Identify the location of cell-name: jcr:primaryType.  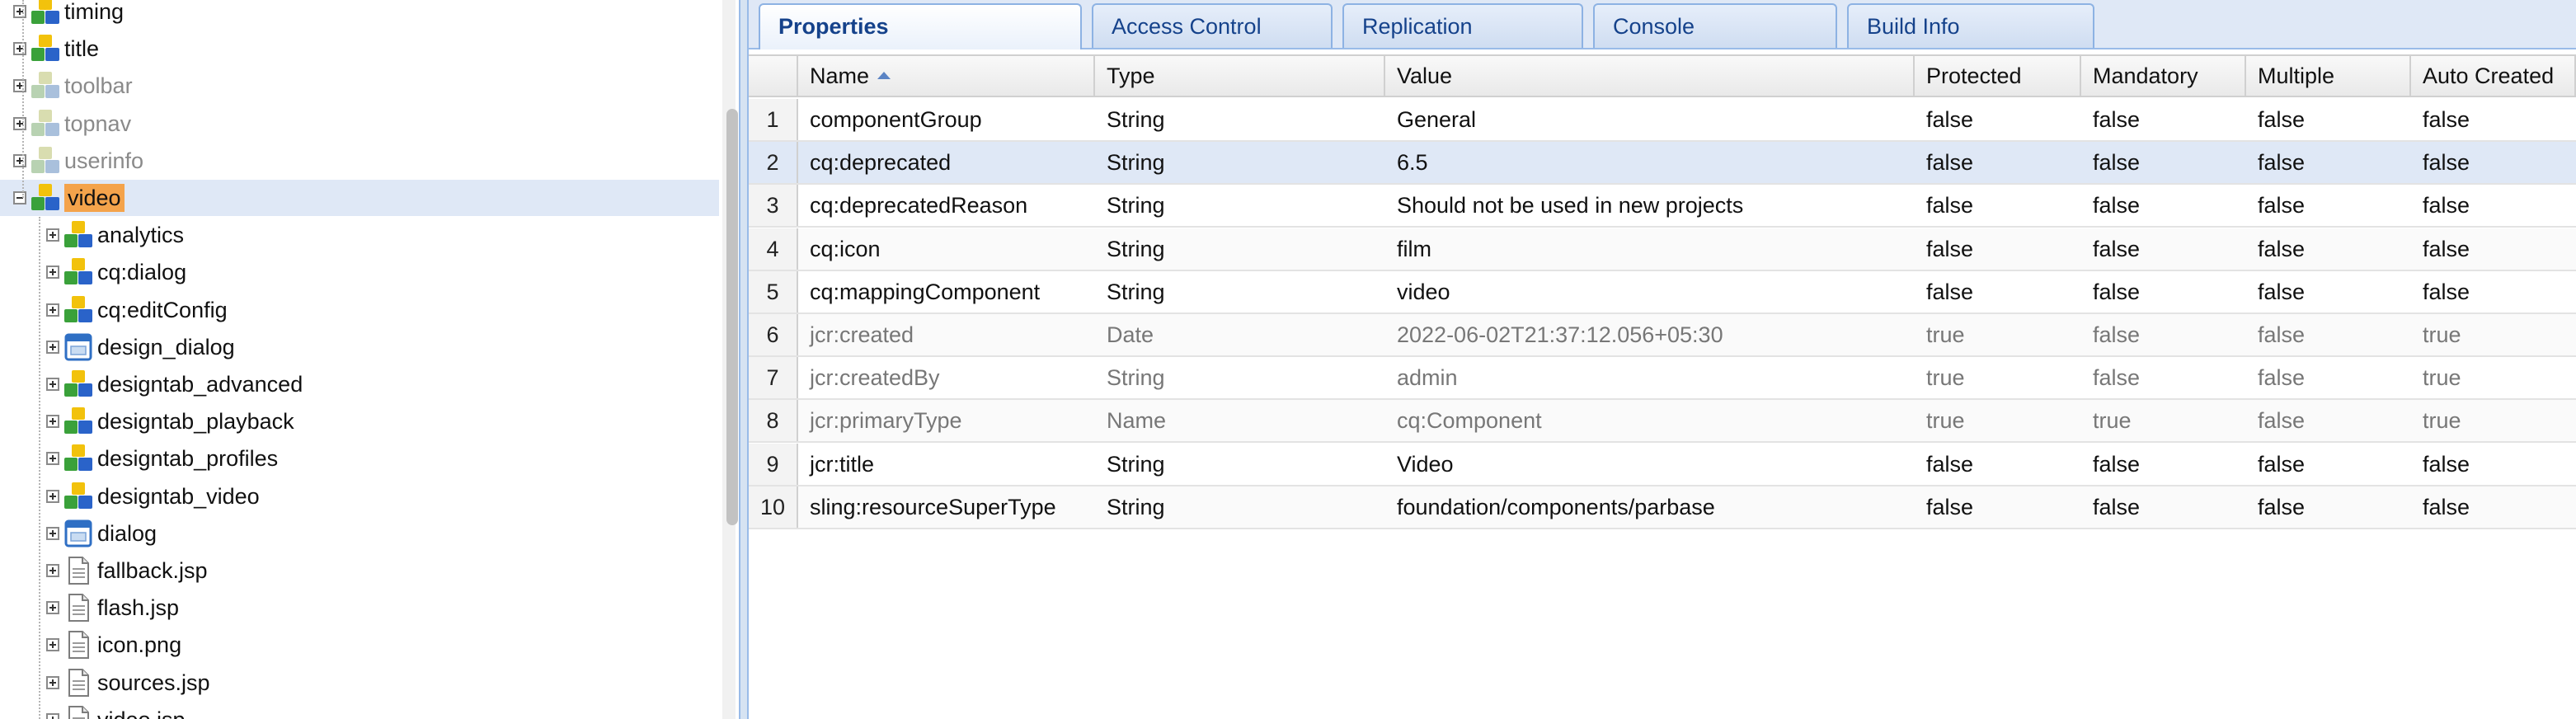
(946, 420).